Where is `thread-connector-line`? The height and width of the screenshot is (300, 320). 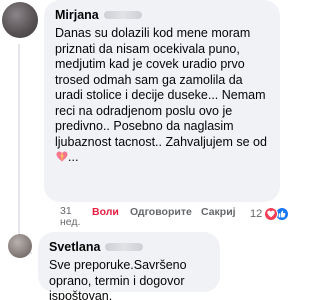 thread-connector-line is located at coordinates (19, 149).